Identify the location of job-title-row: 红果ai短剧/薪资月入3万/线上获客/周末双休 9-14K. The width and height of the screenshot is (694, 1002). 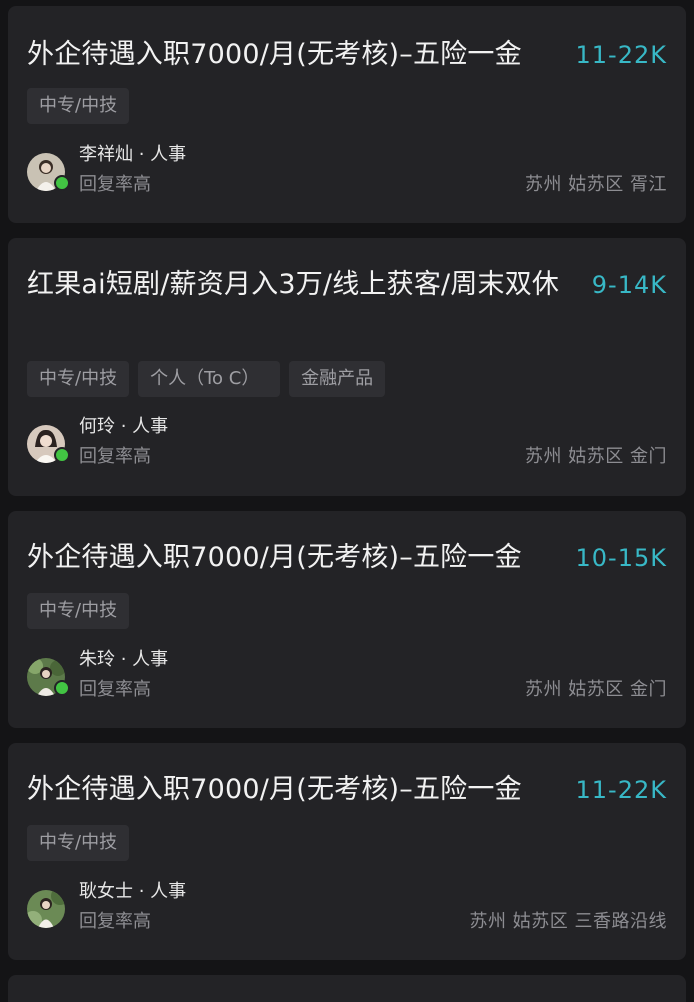
(347, 285).